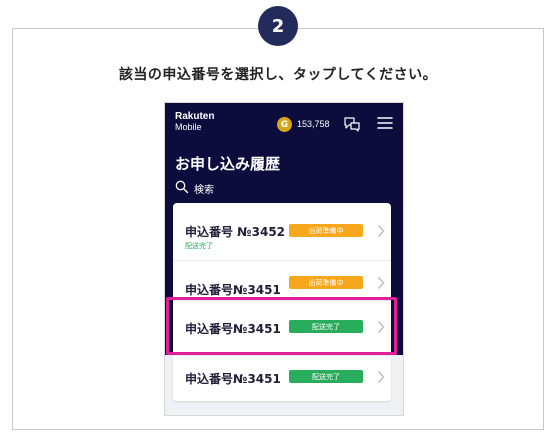 This screenshot has width=556, height=435. I want to click on hamburger-menu-icon, so click(385, 123).